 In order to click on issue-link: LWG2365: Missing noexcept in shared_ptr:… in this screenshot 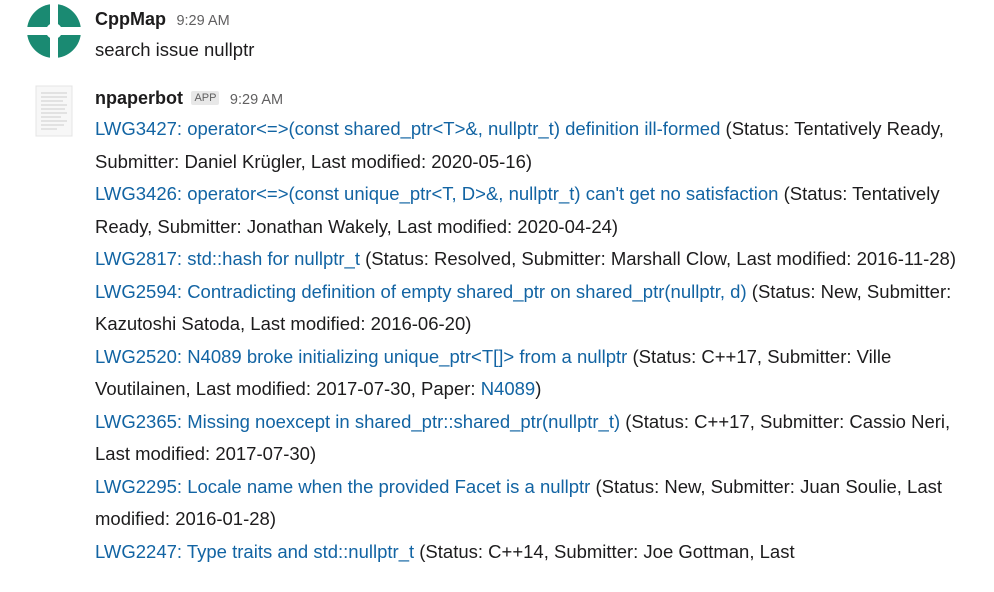, I will do `click(357, 421)`.